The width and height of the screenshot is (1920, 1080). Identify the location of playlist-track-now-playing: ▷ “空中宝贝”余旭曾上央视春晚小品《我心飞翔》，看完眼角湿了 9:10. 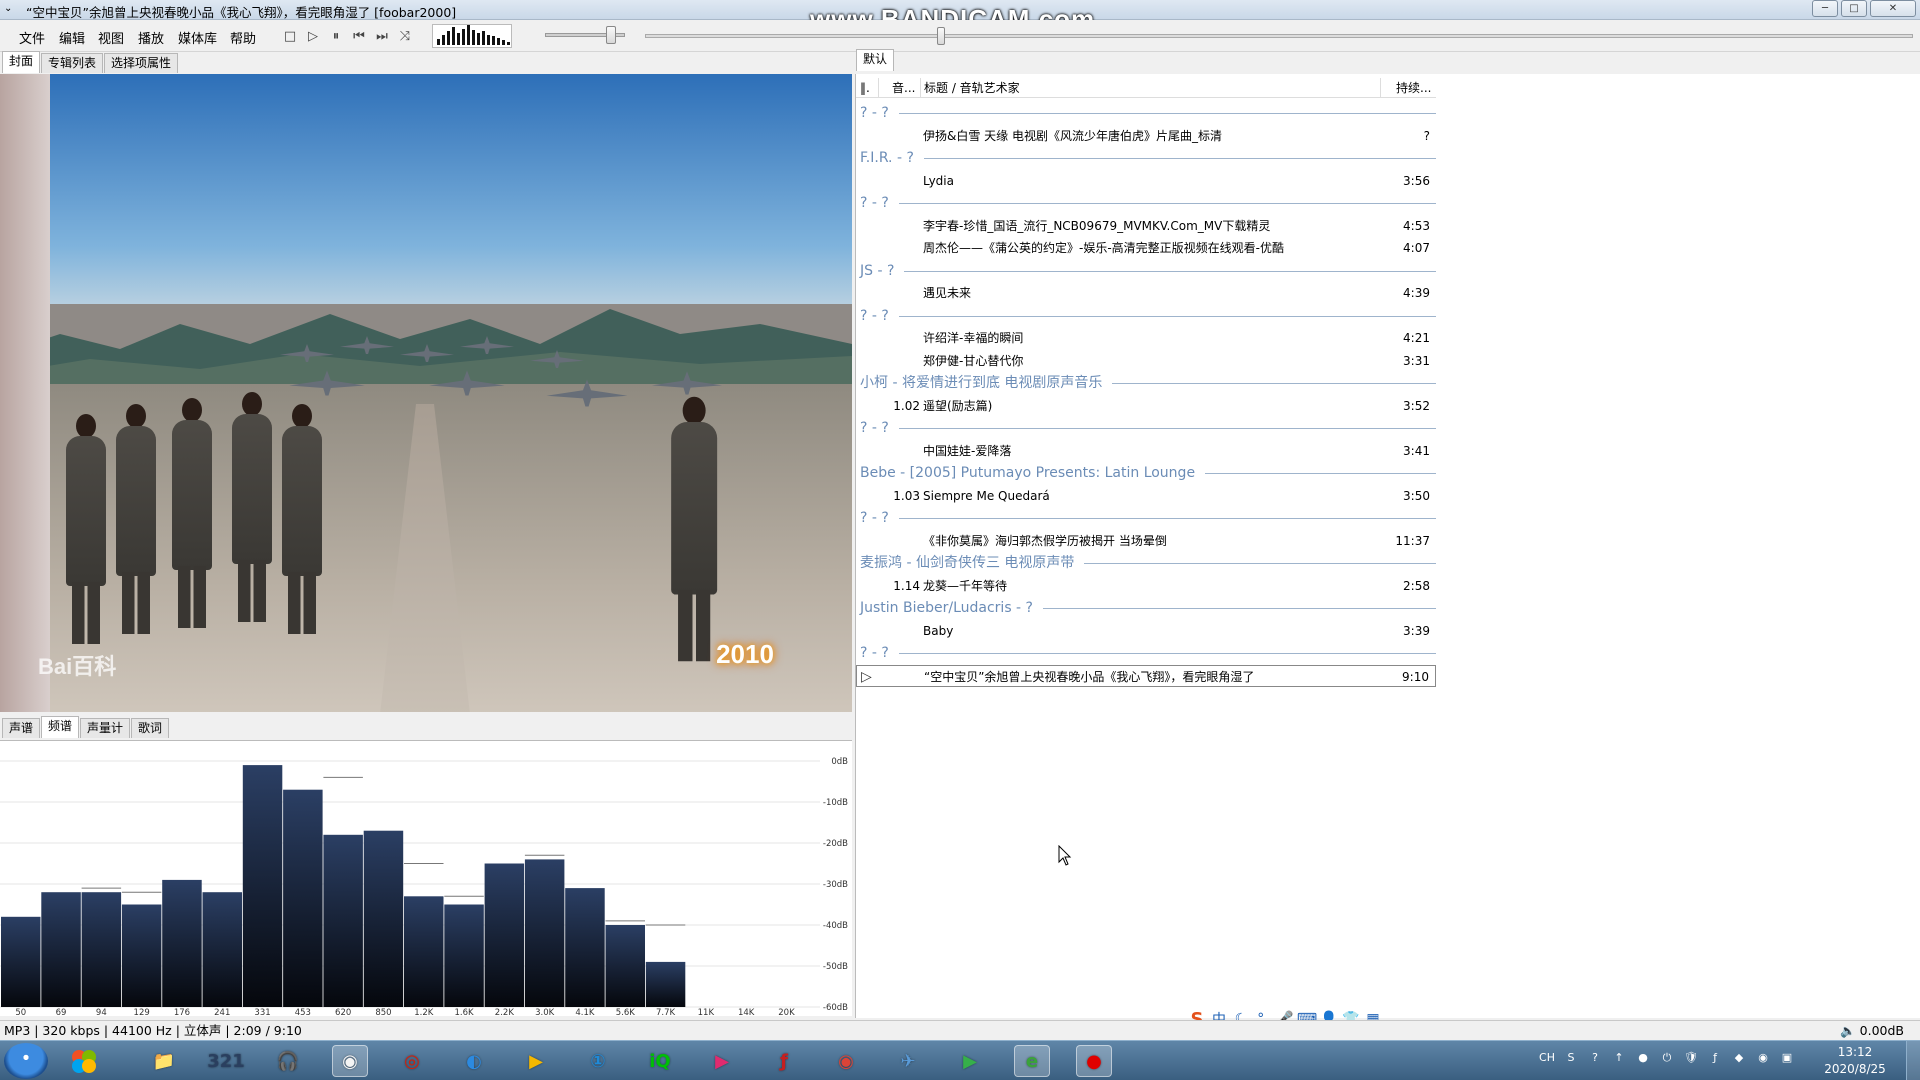
(1146, 675).